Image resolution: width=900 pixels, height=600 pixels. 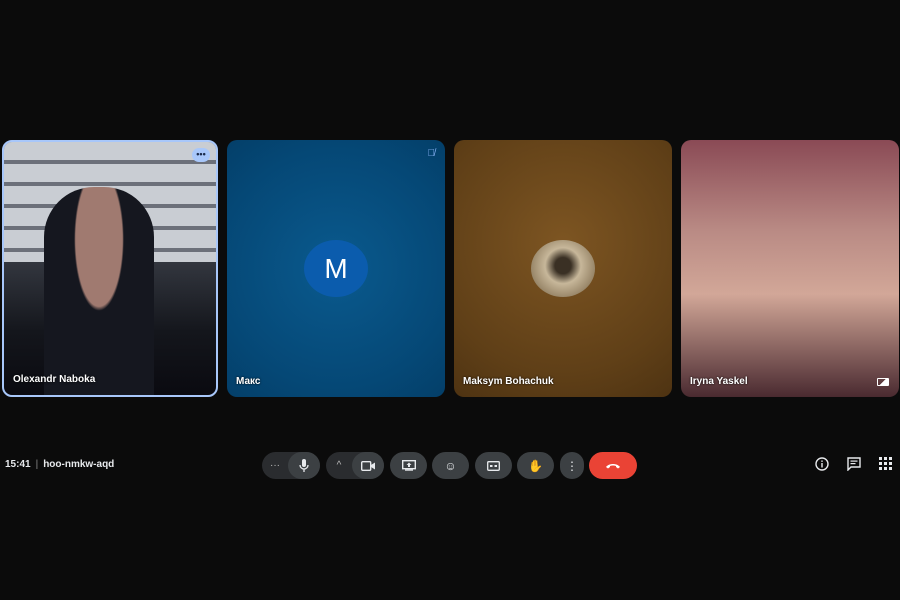 I want to click on mic-icon, so click(x=304, y=465).